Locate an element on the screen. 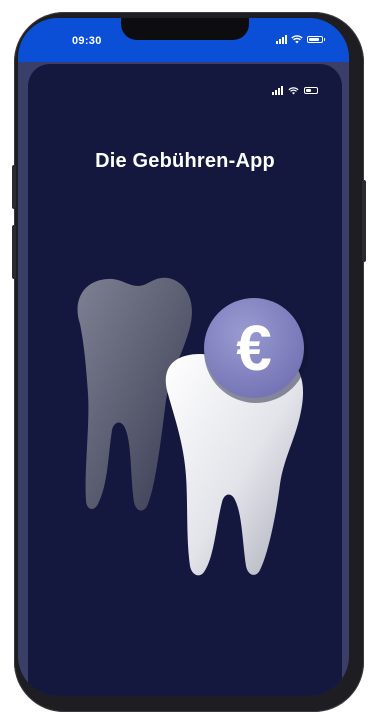 The height and width of the screenshot is (712, 368). volume-down-button is located at coordinates (14, 252).